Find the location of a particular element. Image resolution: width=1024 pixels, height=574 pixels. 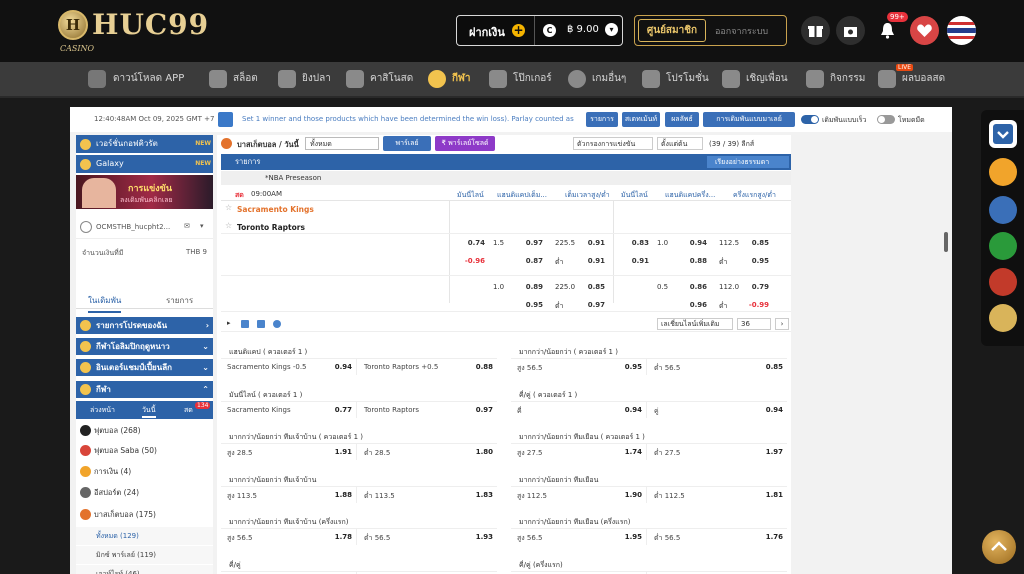

market-option-right: ต่ำ 56.5 1.76 is located at coordinates (717, 537).